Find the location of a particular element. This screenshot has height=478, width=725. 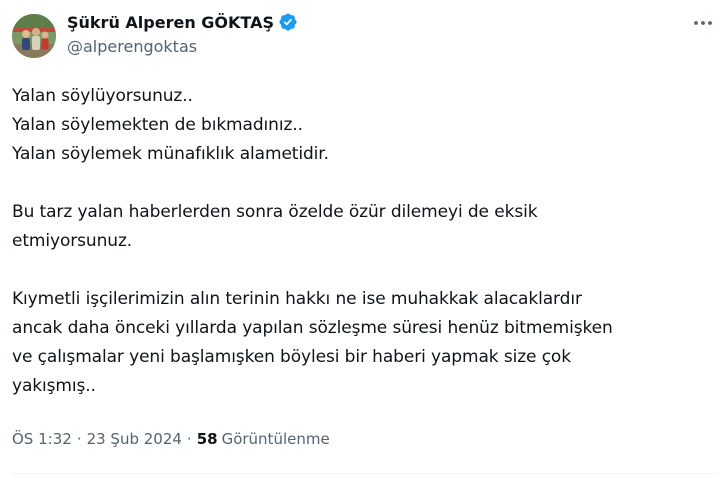

author-name-row: Şükrü Alperen GÖKTAŞ is located at coordinates (182, 22).